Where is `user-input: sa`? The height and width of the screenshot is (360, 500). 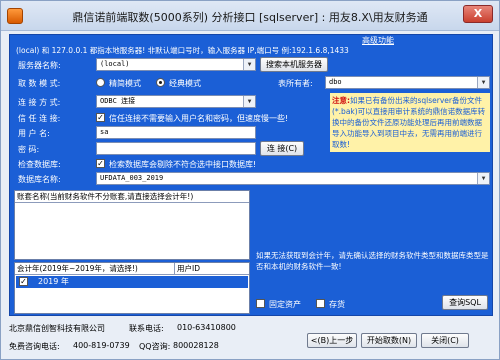 user-input: sa is located at coordinates (176, 132).